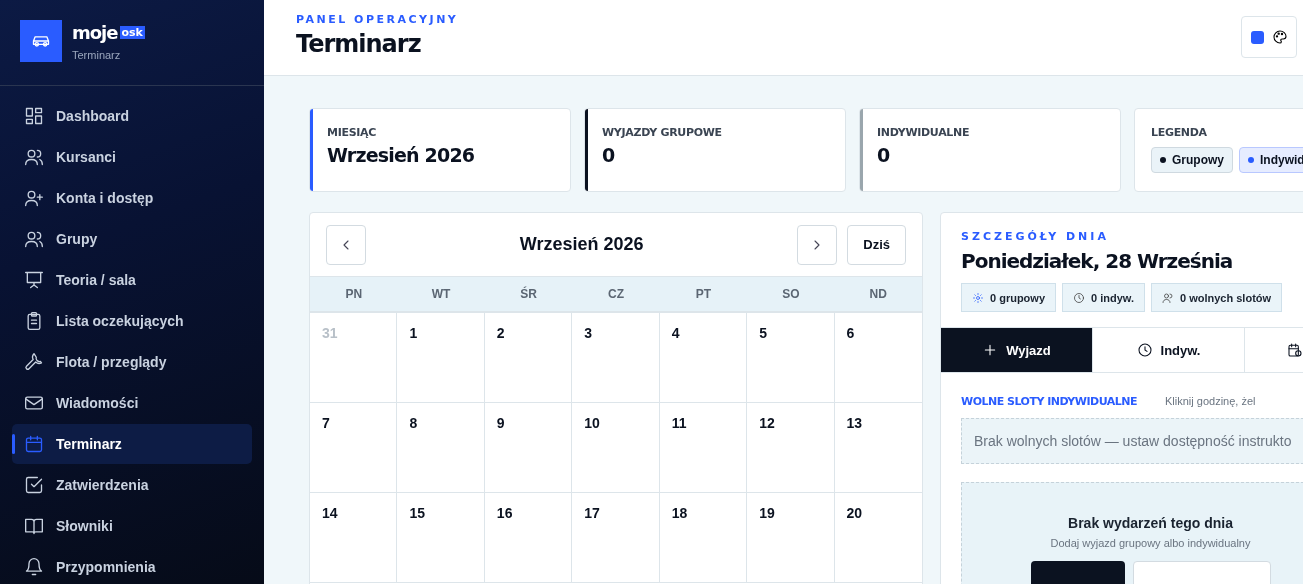 The image size is (1303, 584). I want to click on book-icon, so click(34, 526).